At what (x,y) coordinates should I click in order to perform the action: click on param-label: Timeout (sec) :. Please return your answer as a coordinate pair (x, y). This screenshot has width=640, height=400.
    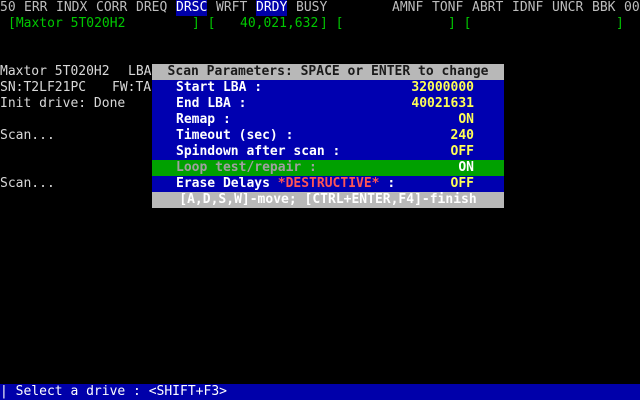
    Looking at the image, I should click on (235, 135).